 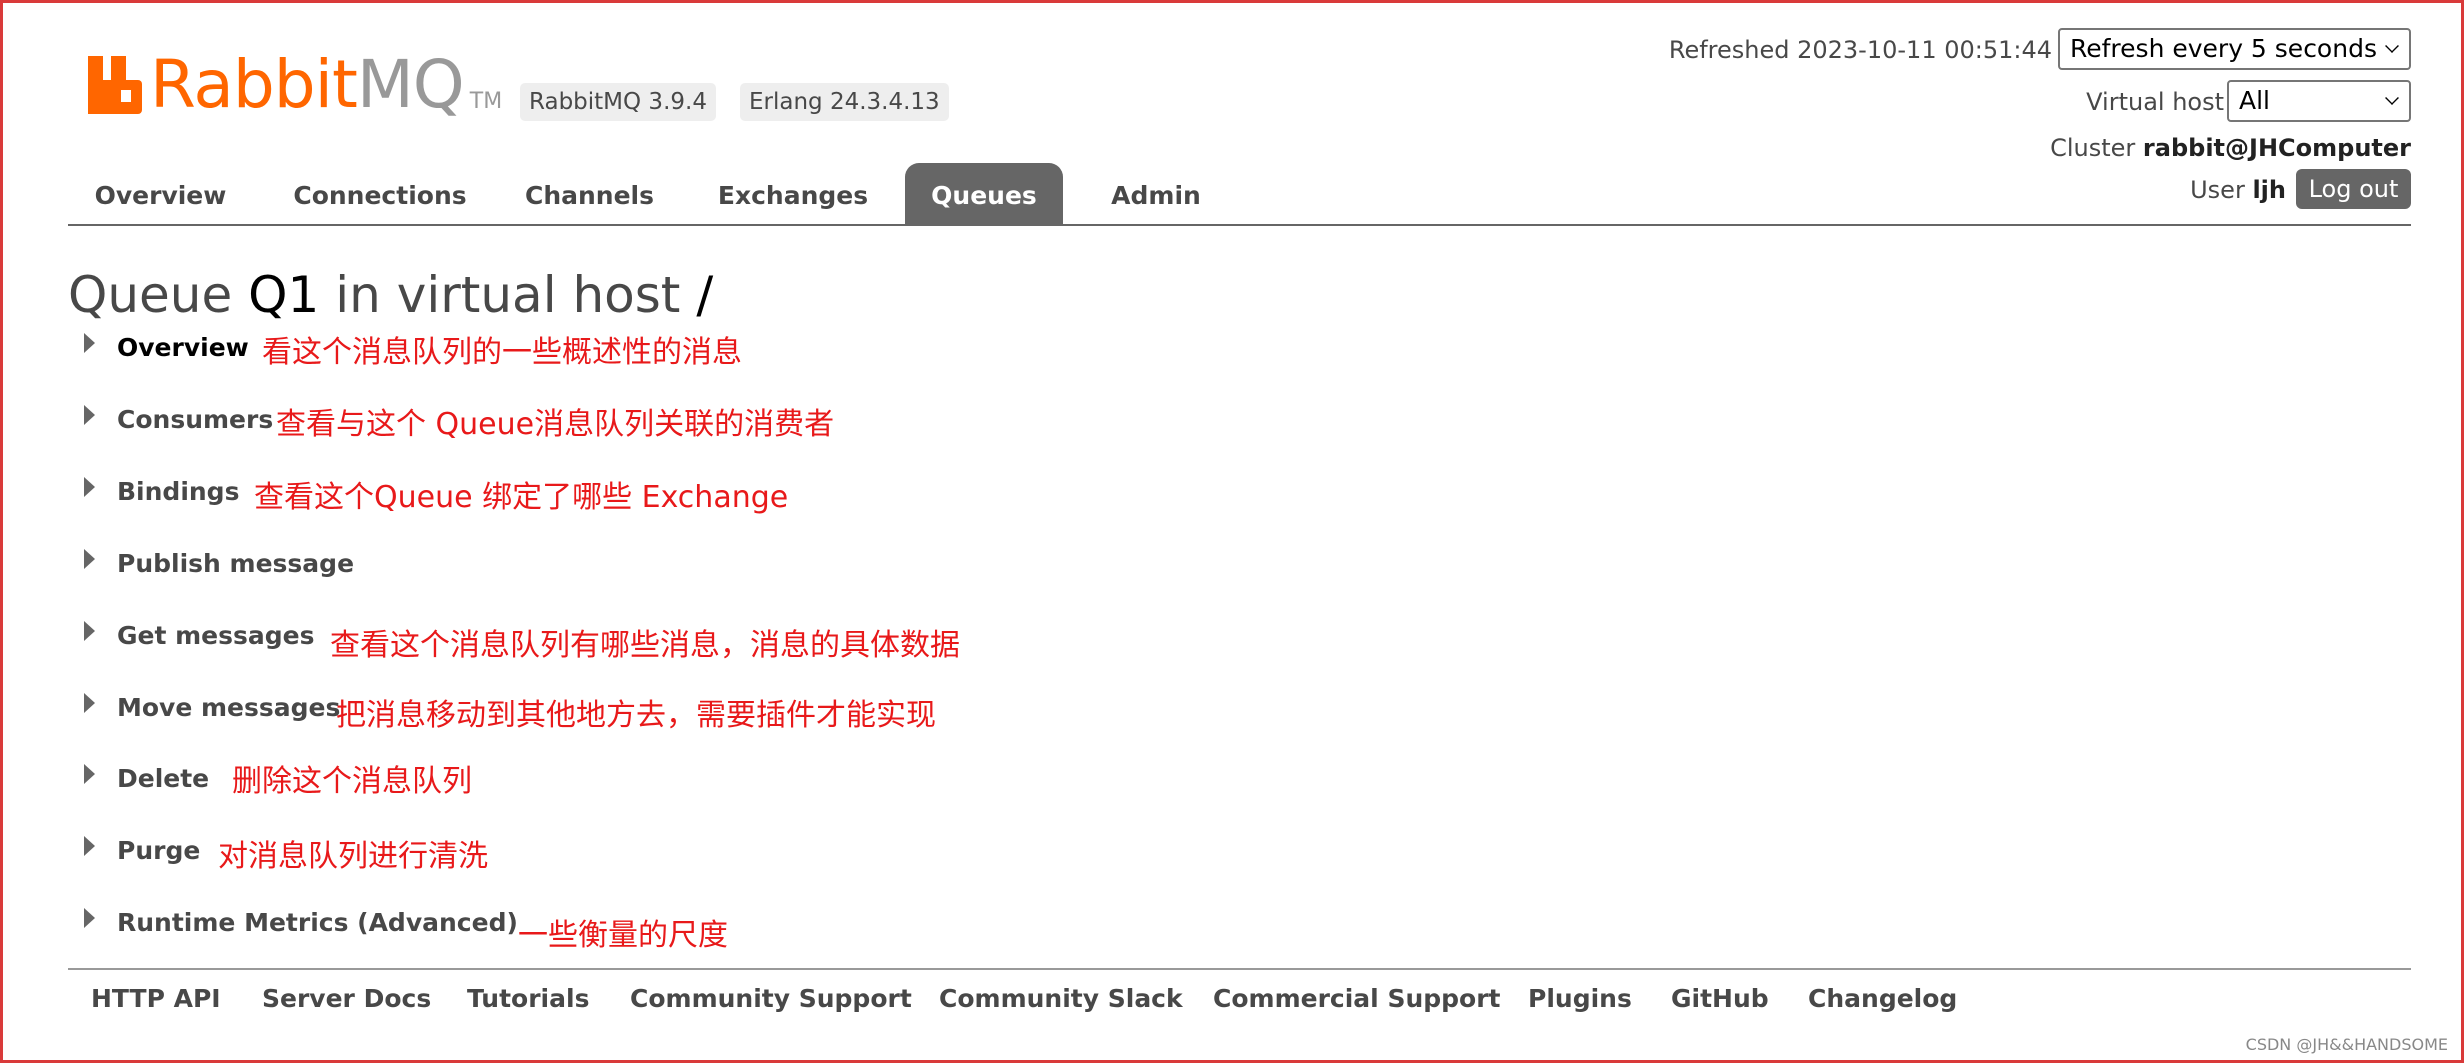 What do you see at coordinates (1580, 998) in the screenshot?
I see `footer-link-plugins: Plugins` at bounding box center [1580, 998].